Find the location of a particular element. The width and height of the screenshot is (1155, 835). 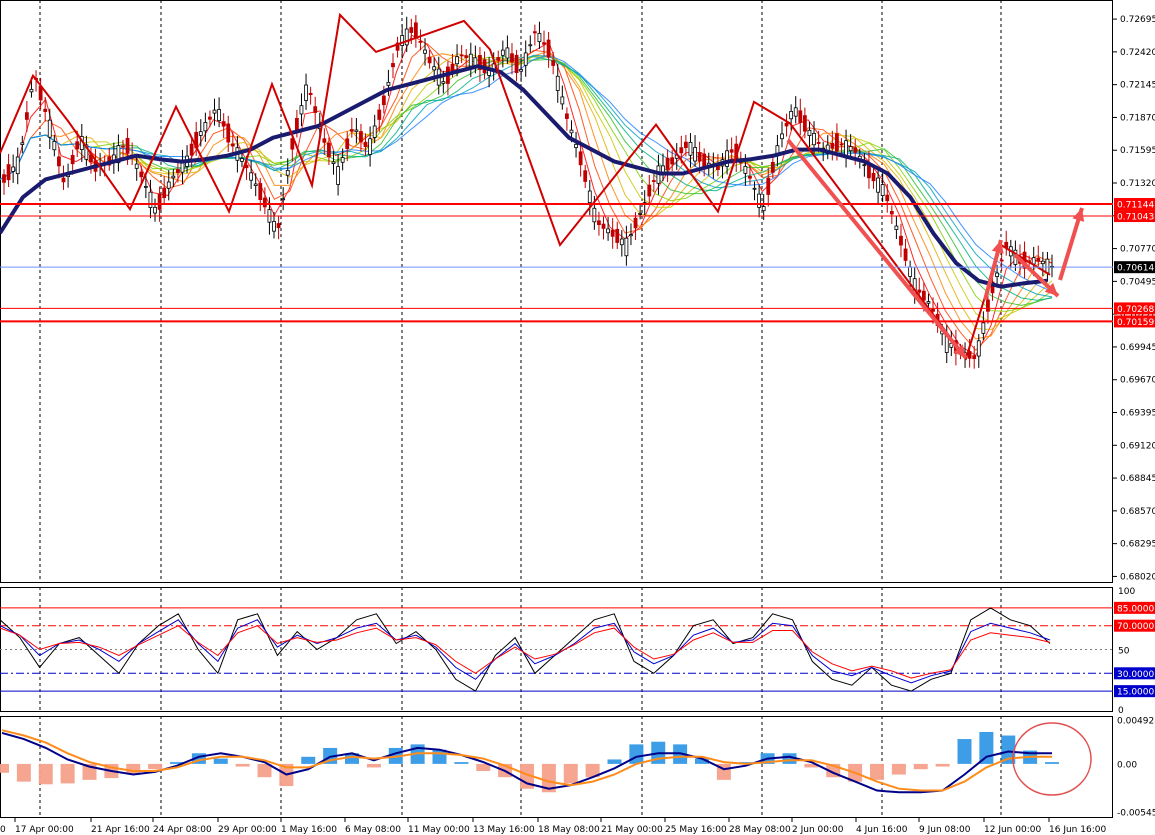

level-tag-label: 0.70614 is located at coordinates (1135, 269).